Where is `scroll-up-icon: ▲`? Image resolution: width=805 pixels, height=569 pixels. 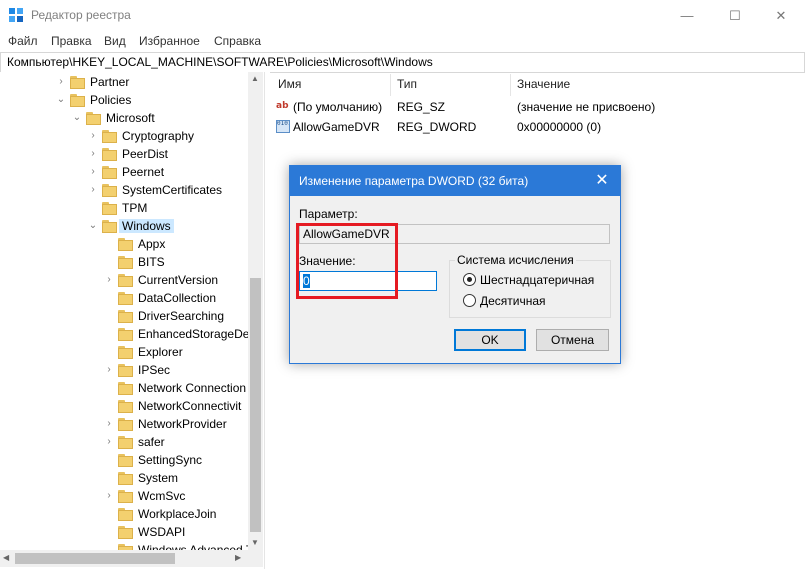 scroll-up-icon: ▲ is located at coordinates (255, 78).